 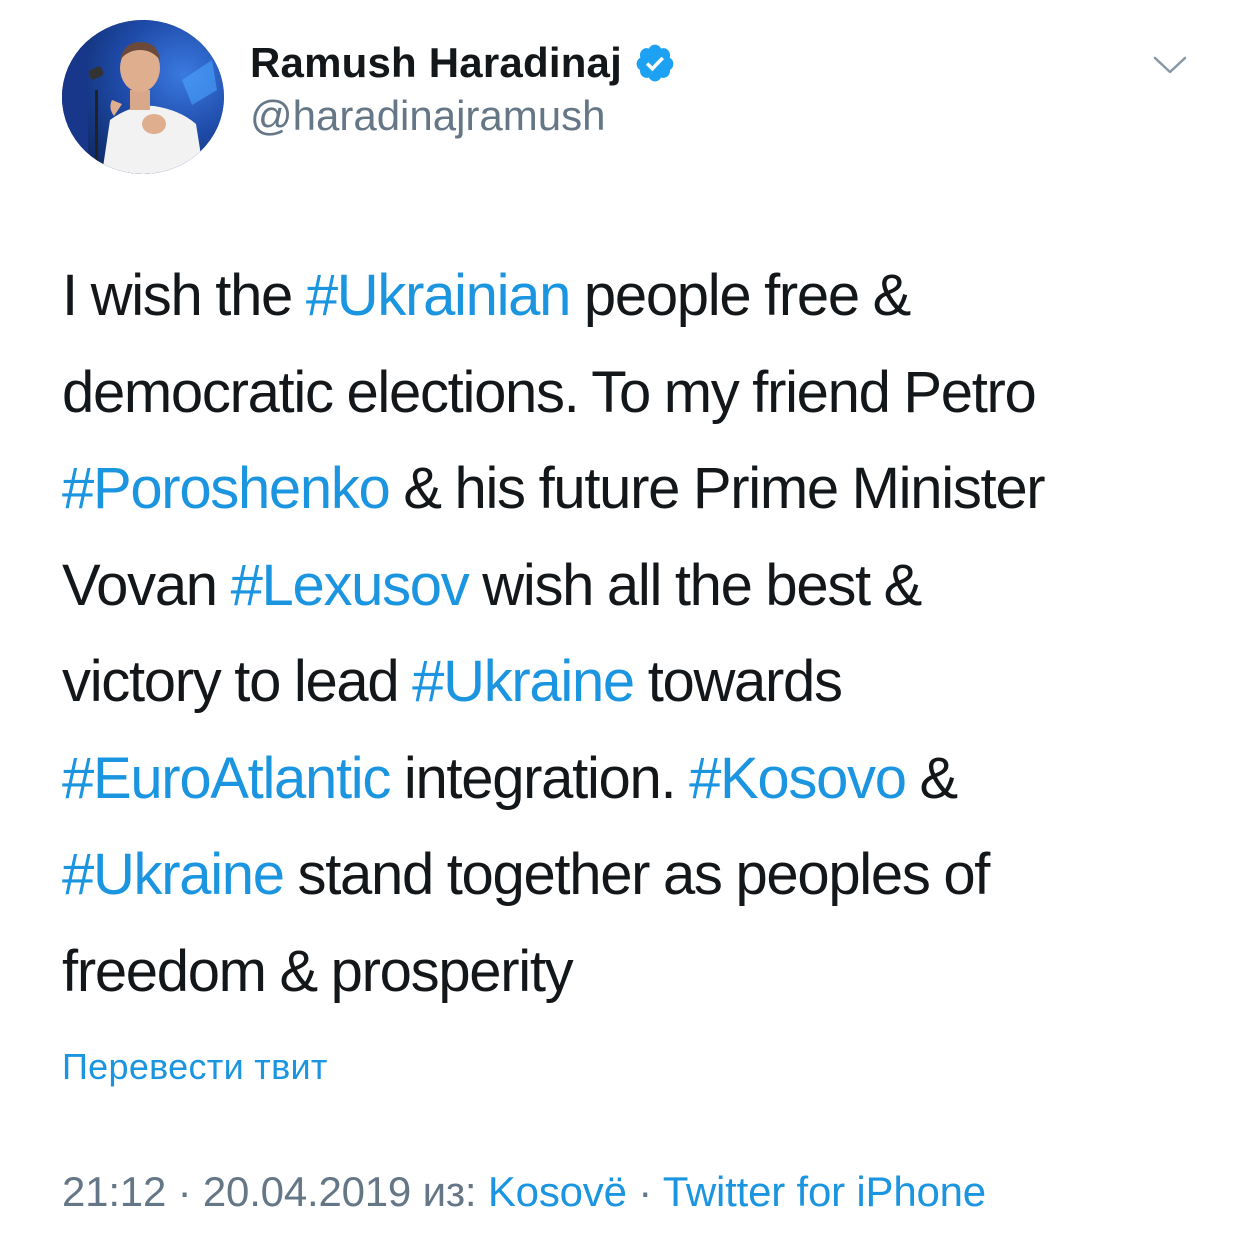 I want to click on avatar, so click(x=143, y=97).